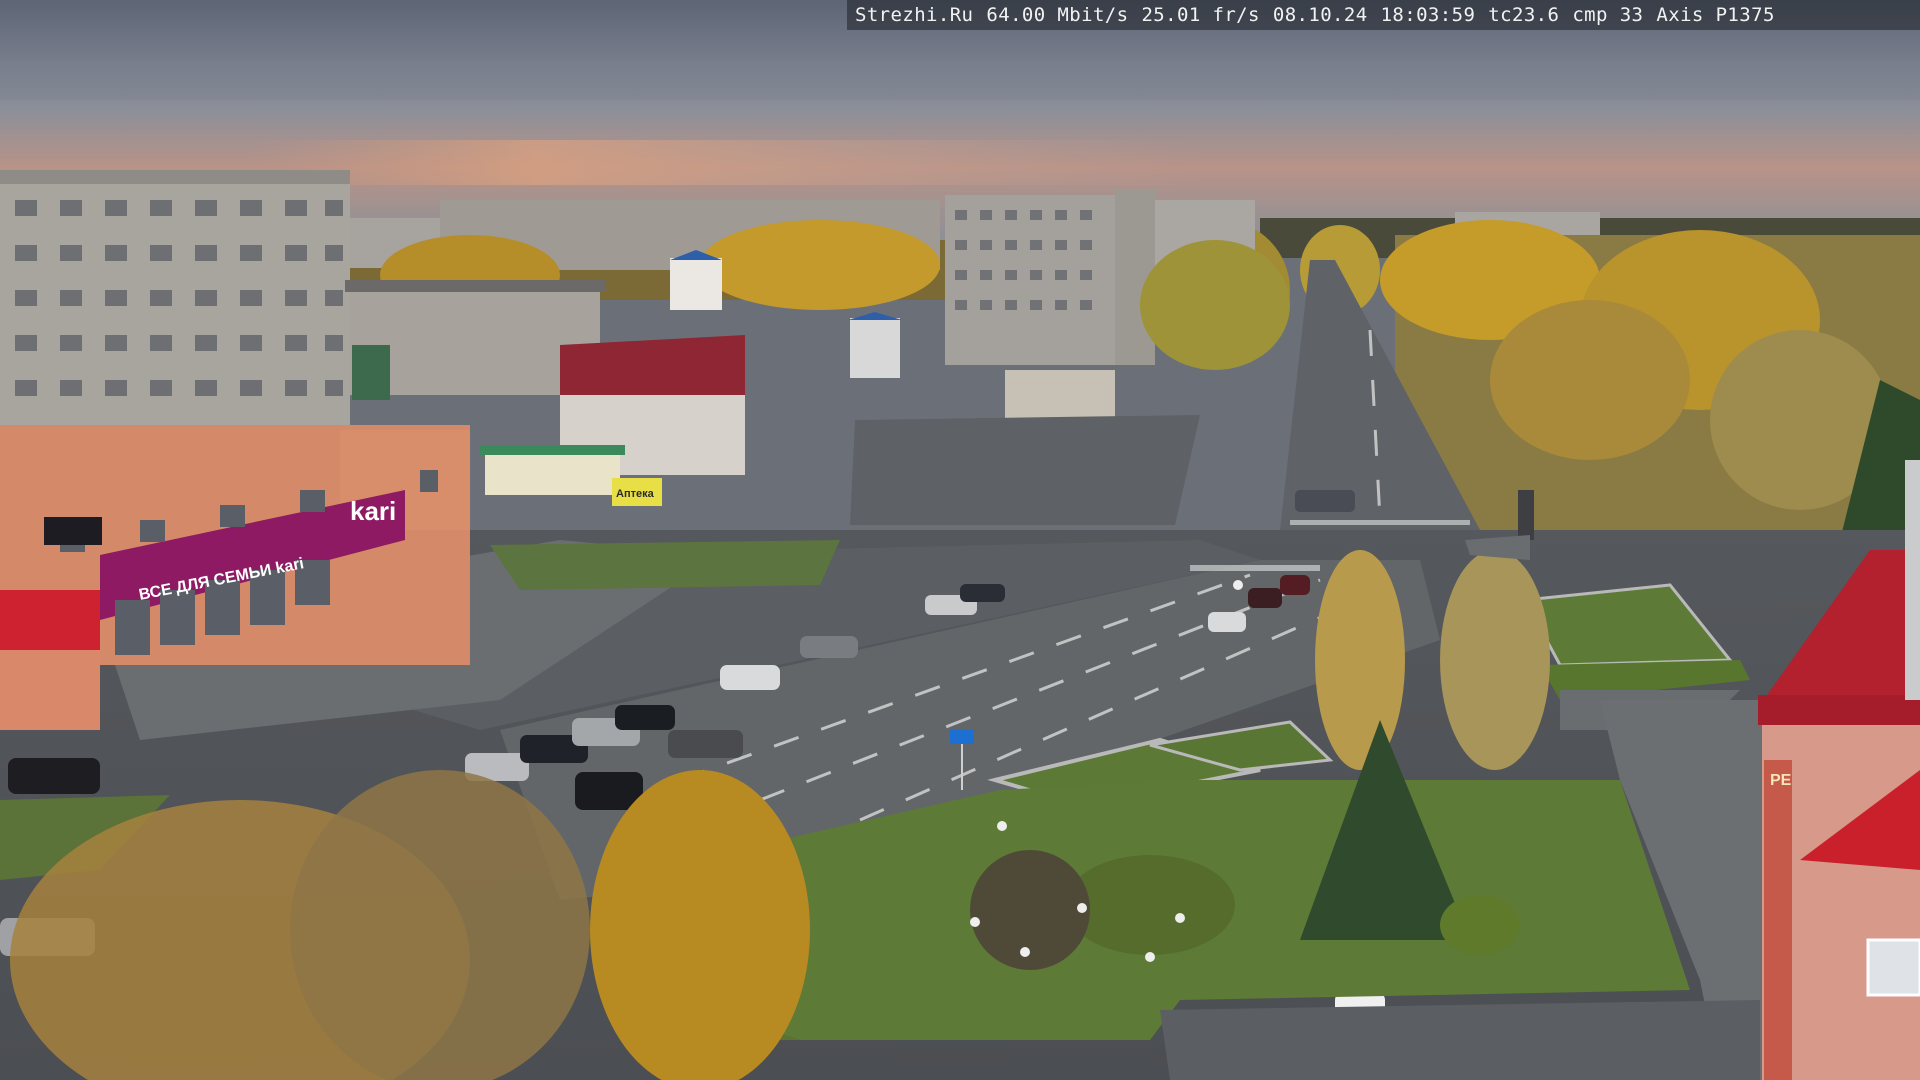  I want to click on foreground-road, so click(1460, 1040).